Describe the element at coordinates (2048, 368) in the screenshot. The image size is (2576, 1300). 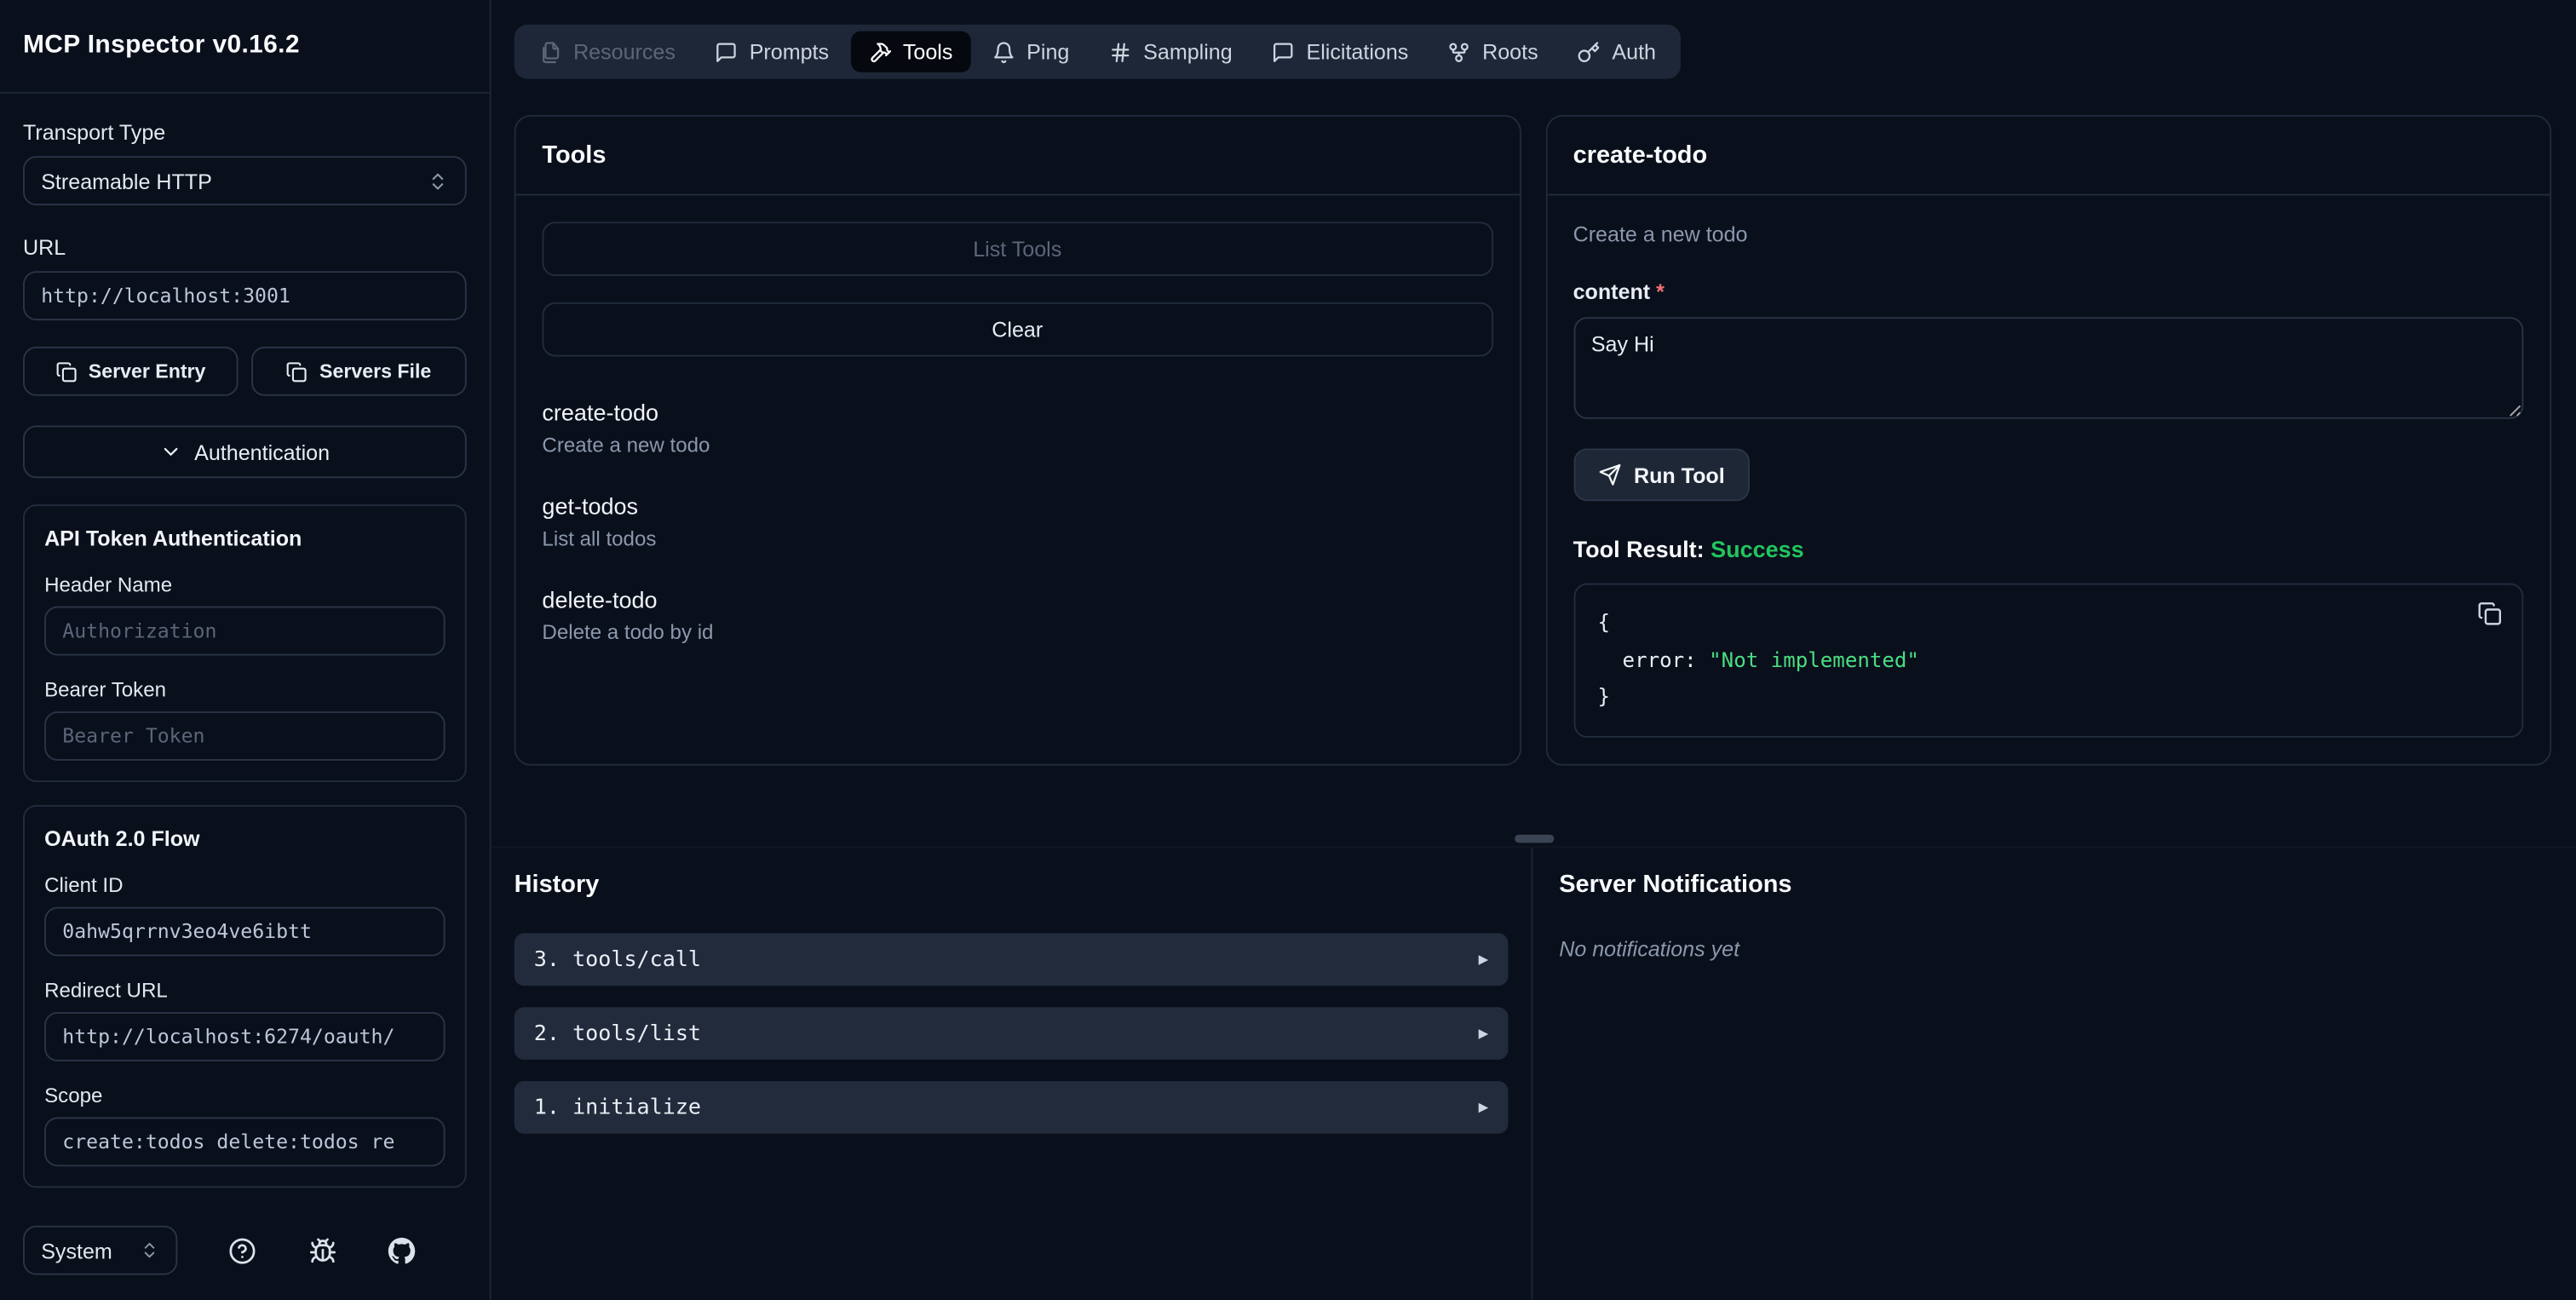
I see `content-textarea: Say Hi` at that location.